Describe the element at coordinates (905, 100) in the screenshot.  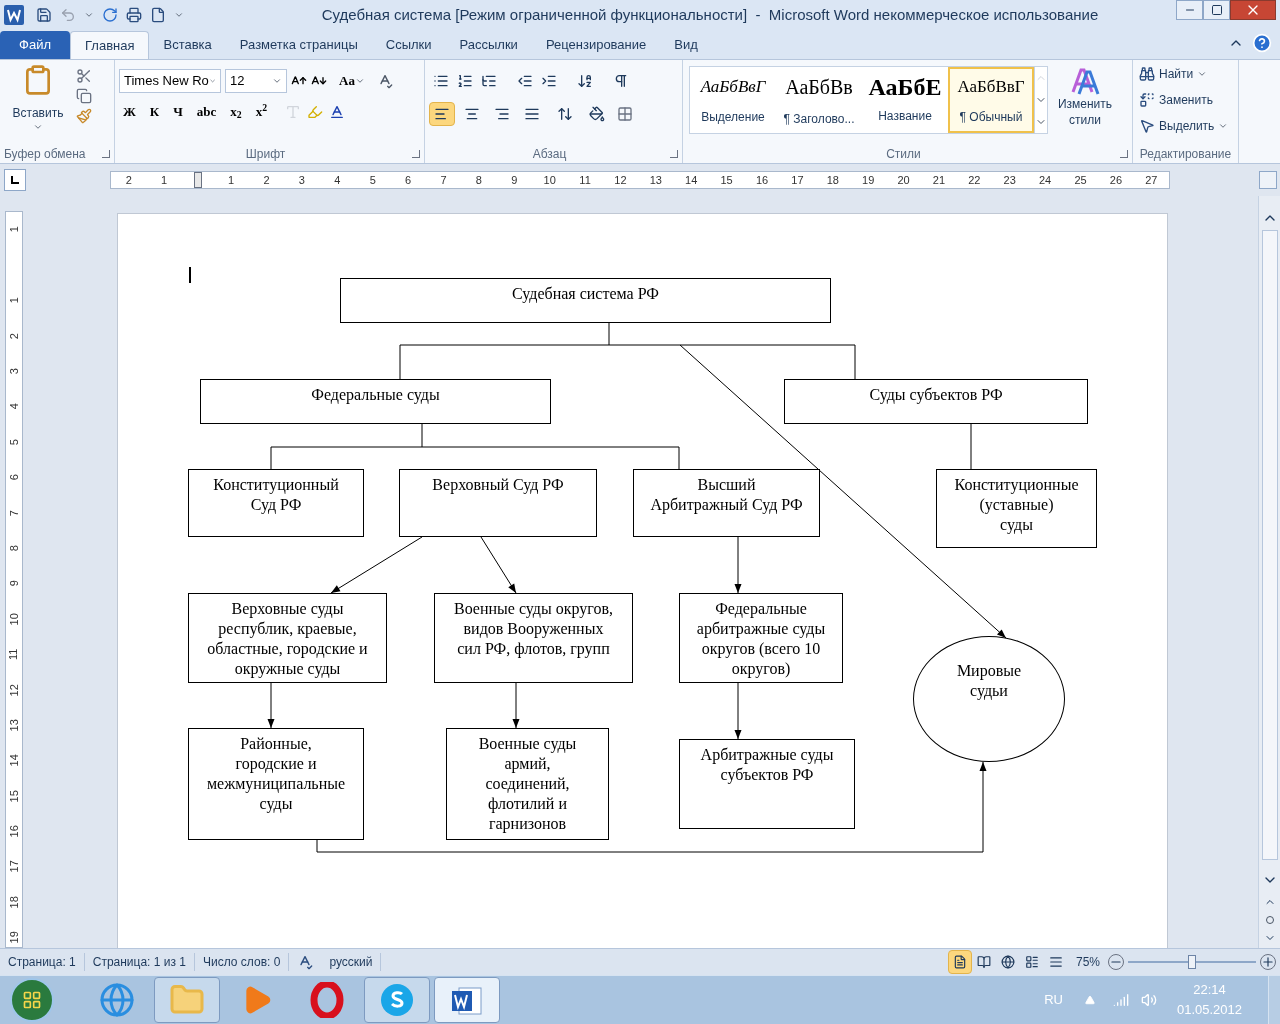
I see `style-item: АаБбЕ Название` at that location.